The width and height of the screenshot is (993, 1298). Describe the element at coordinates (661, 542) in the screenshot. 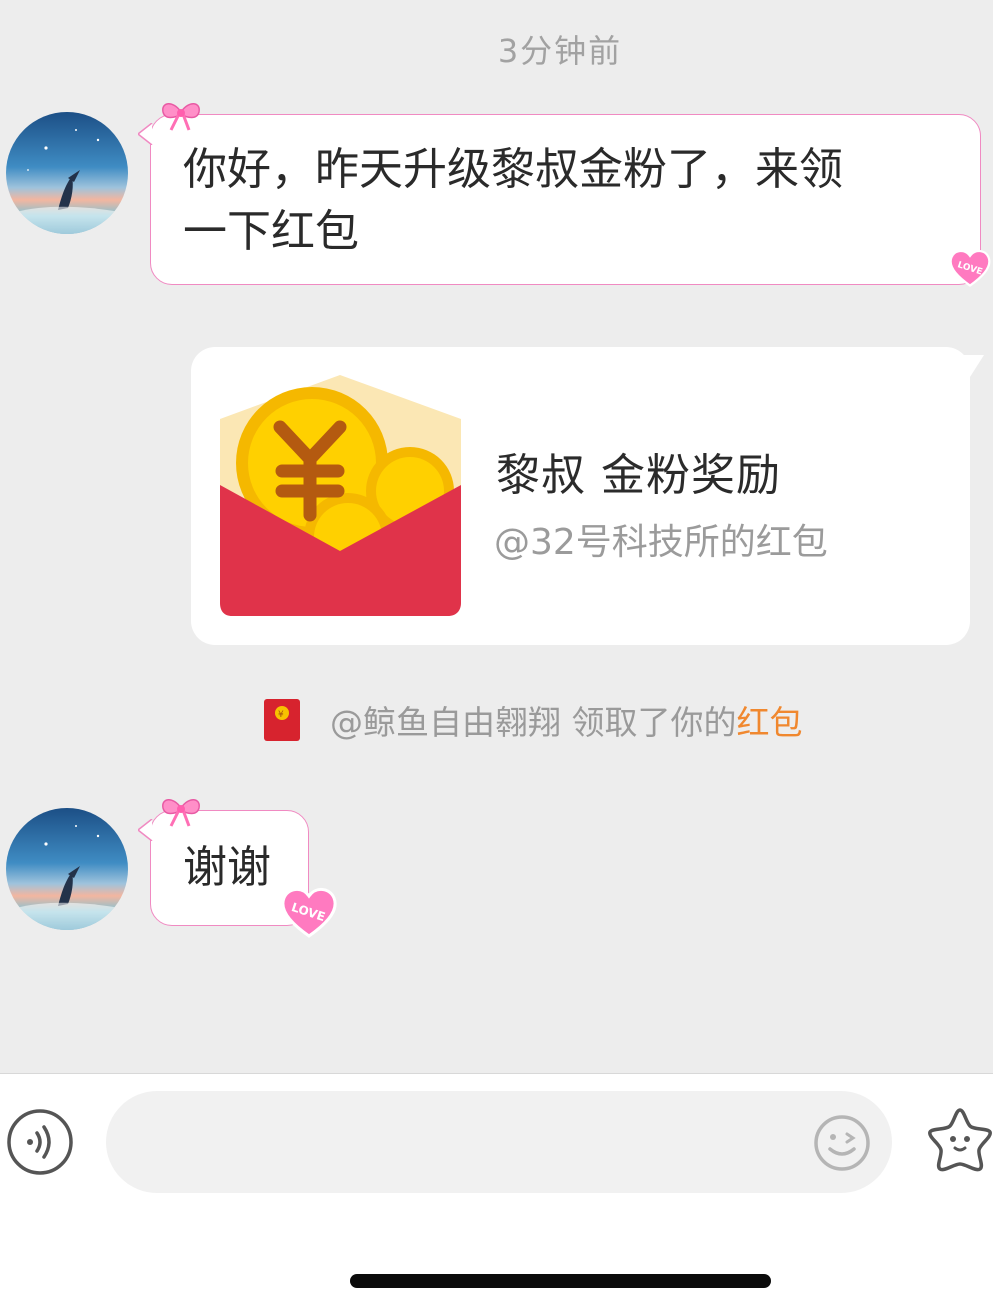

I see `red-packet-subtitle: @32号科技所的红包` at that location.